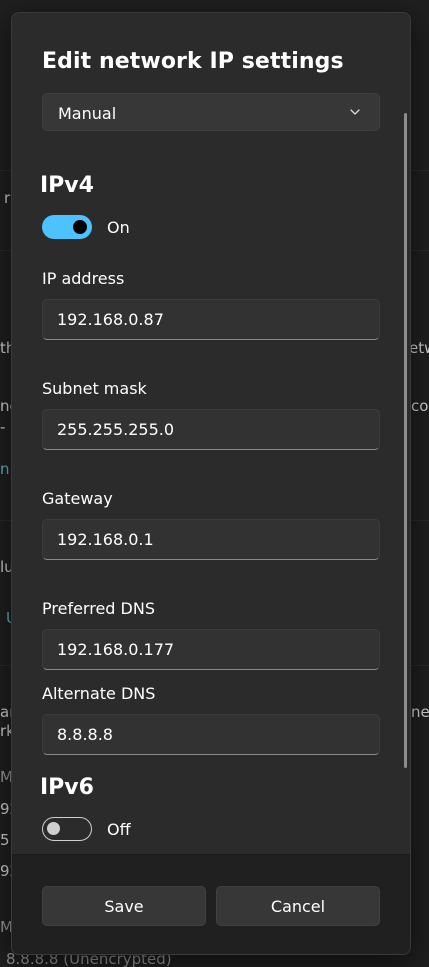 The height and width of the screenshot is (967, 429). I want to click on ipv4-section-title: IPv4, so click(67, 185).